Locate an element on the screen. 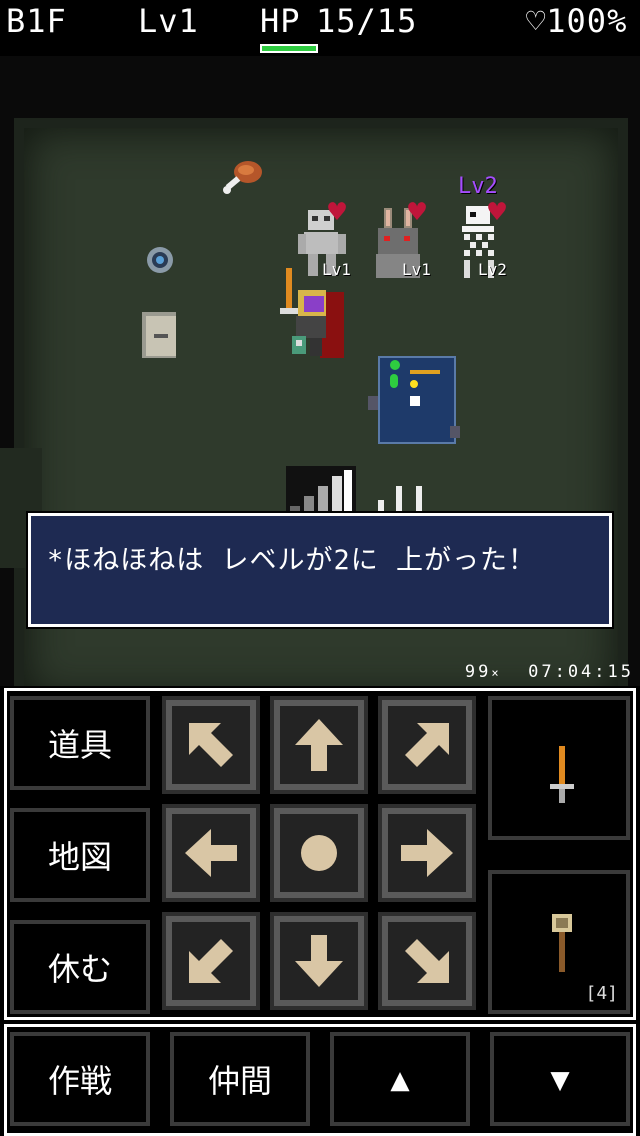  move-up-left-button is located at coordinates (211, 745).